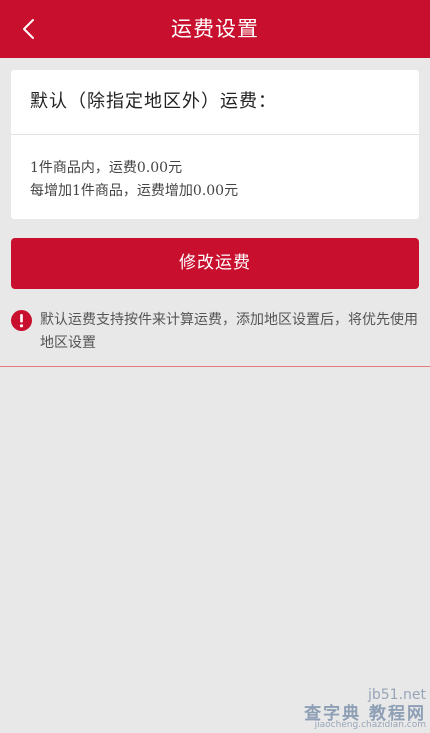 The width and height of the screenshot is (430, 733). What do you see at coordinates (21, 320) in the screenshot?
I see `info-icon` at bounding box center [21, 320].